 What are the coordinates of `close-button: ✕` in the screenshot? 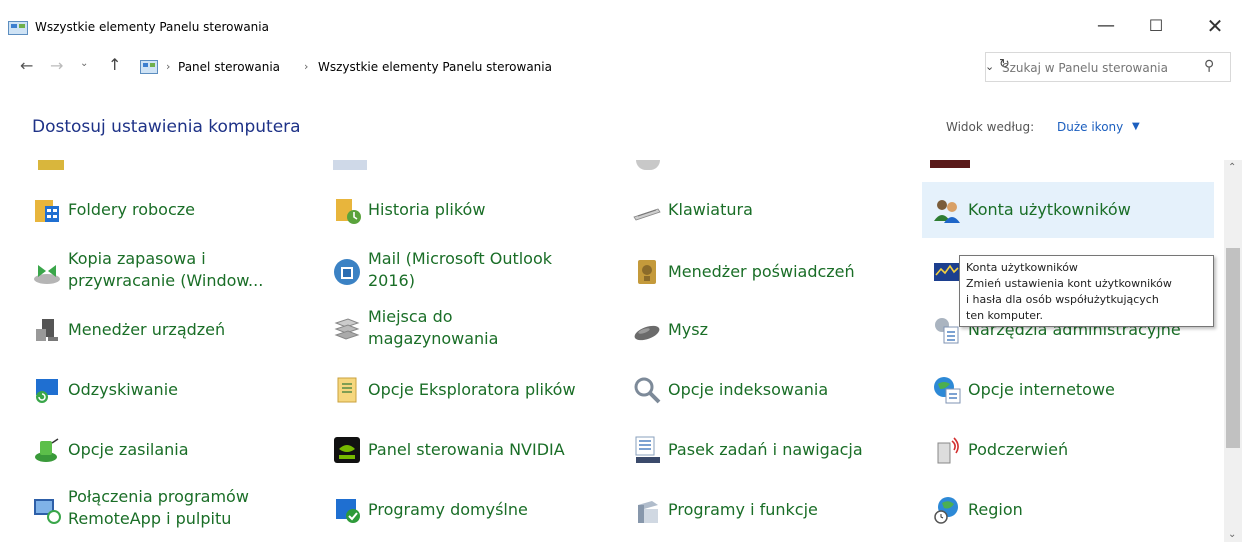 It's located at (1215, 26).